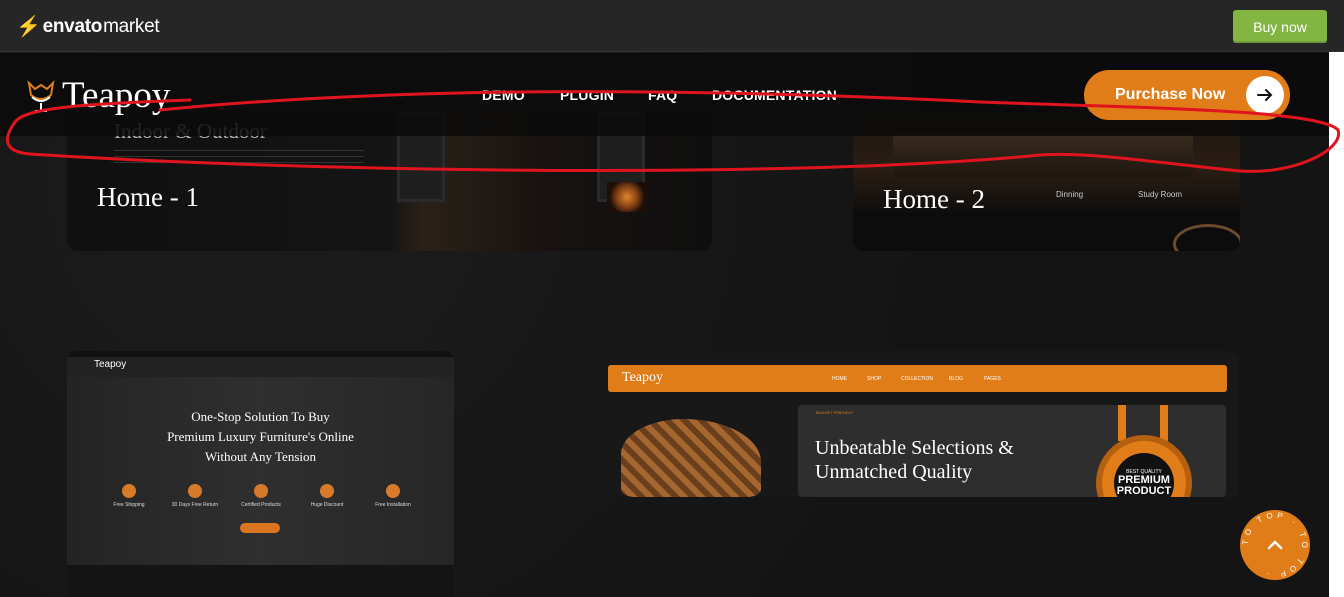  Describe the element at coordinates (874, 379) in the screenshot. I see `preview-menu-shop: SHOP` at that location.